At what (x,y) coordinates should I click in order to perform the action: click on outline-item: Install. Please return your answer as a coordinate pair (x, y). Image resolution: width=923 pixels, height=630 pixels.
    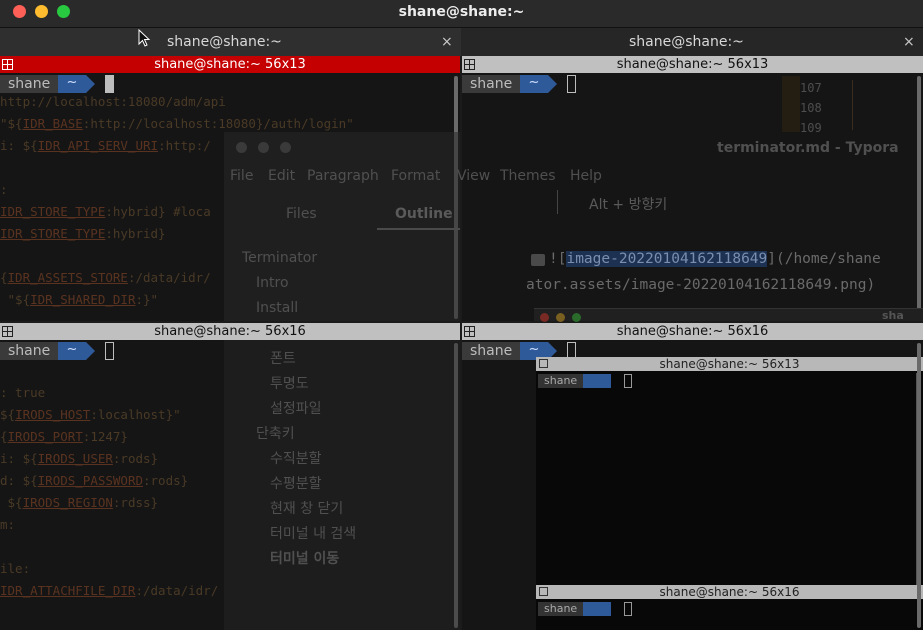
    Looking at the image, I should click on (277, 308).